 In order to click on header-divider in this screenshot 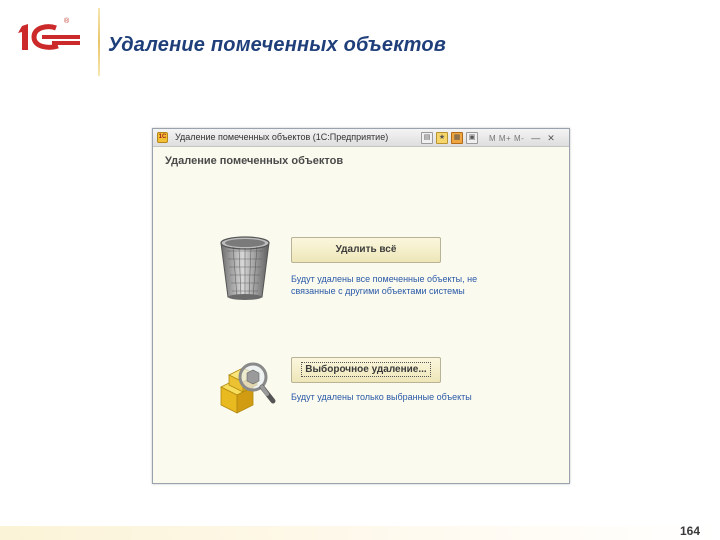, I will do `click(99, 42)`.